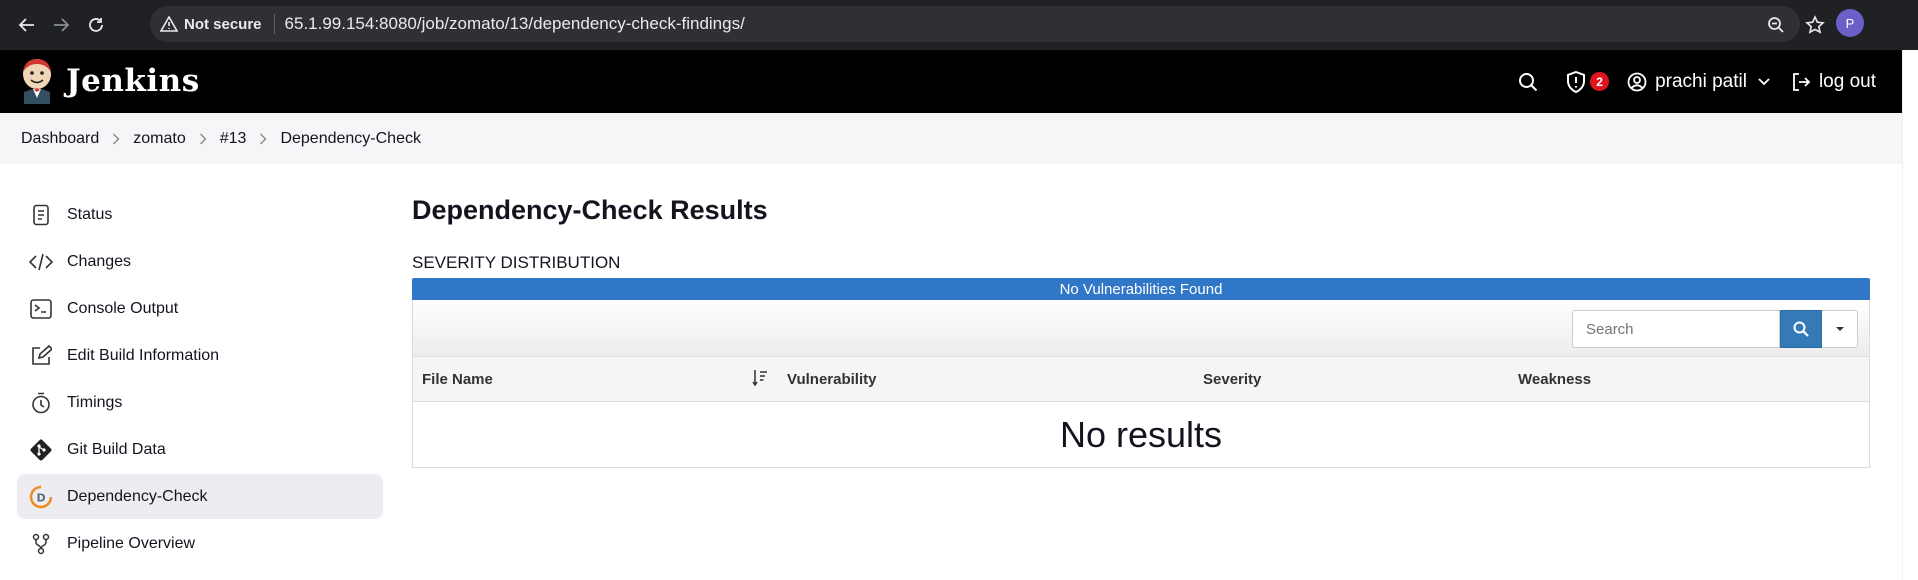 Image resolution: width=1918 pixels, height=580 pixels. What do you see at coordinates (41, 356) in the screenshot?
I see `edit-icon` at bounding box center [41, 356].